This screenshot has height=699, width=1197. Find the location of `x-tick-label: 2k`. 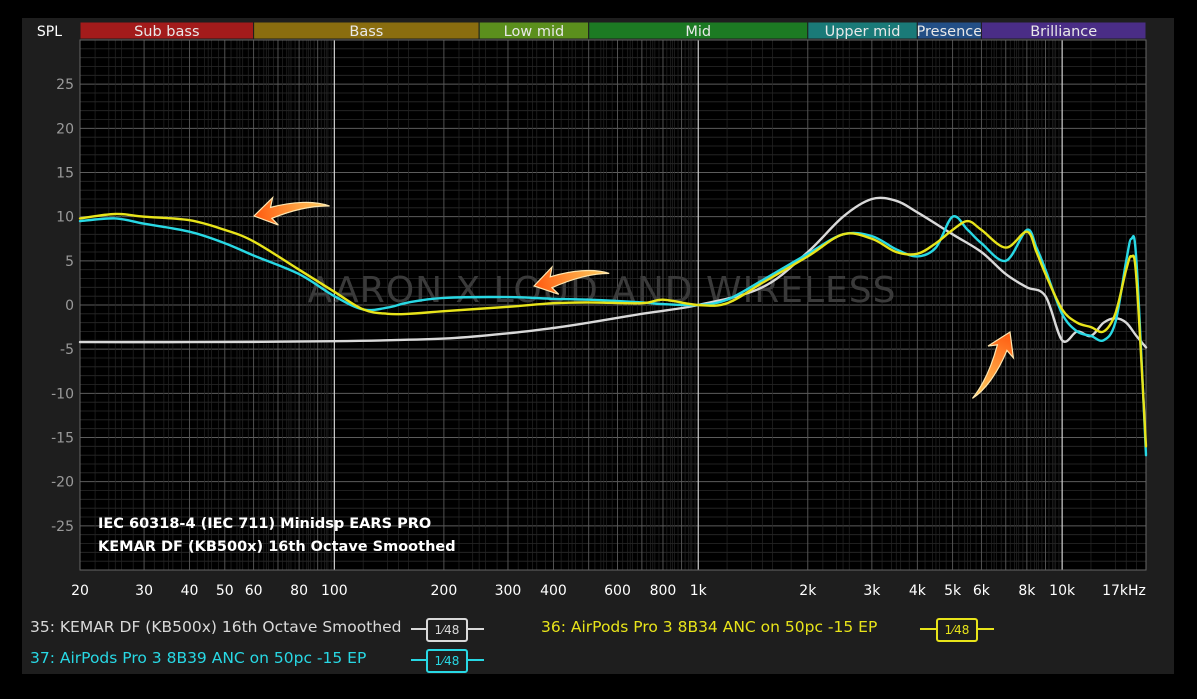

x-tick-label: 2k is located at coordinates (808, 591).